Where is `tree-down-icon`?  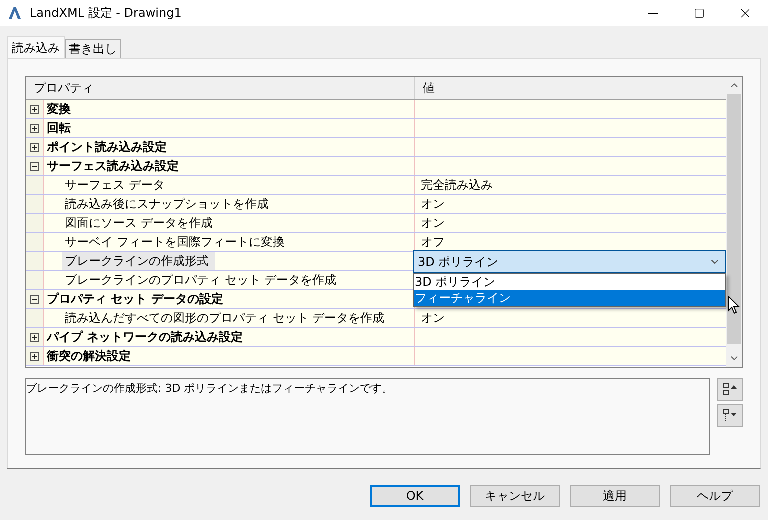 tree-down-icon is located at coordinates (730, 415).